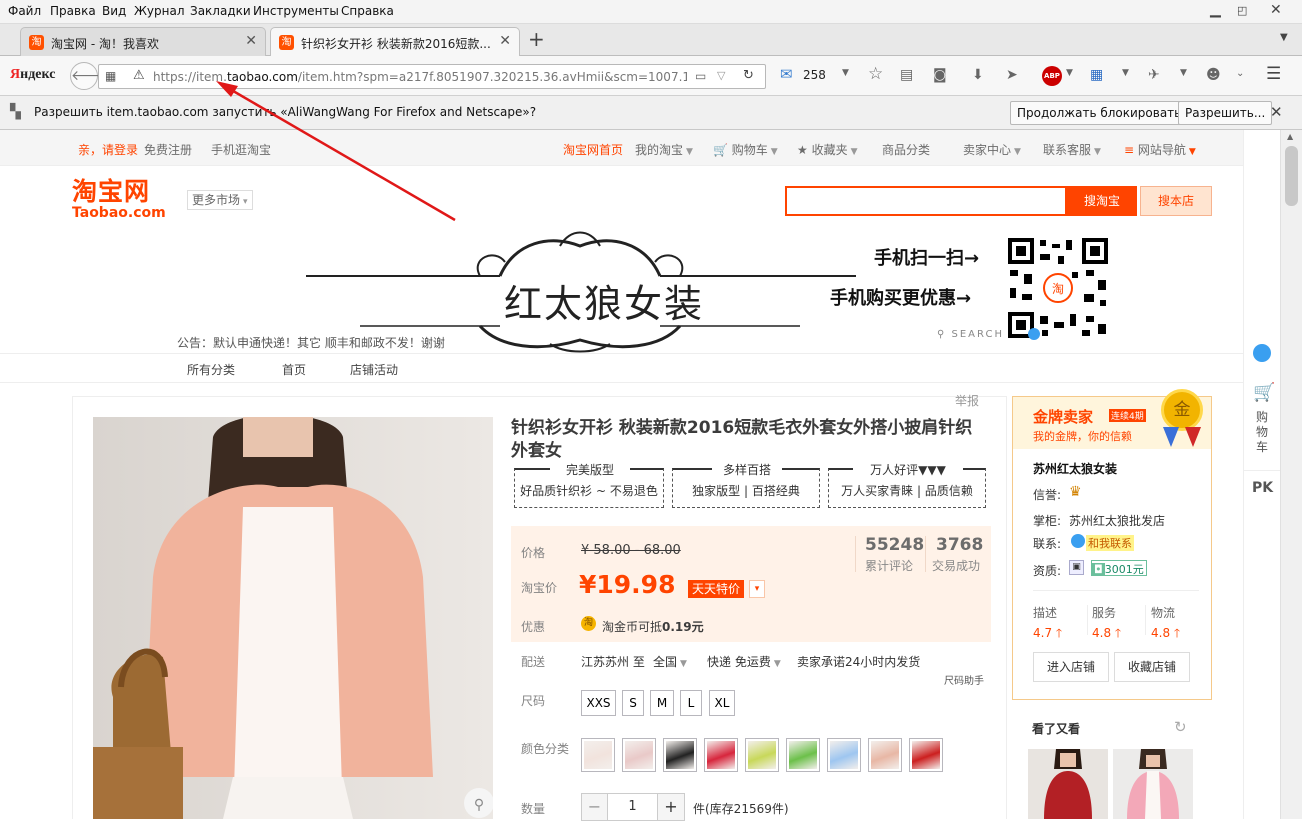  I want to click on page-info-icon: ▦, so click(110, 76).